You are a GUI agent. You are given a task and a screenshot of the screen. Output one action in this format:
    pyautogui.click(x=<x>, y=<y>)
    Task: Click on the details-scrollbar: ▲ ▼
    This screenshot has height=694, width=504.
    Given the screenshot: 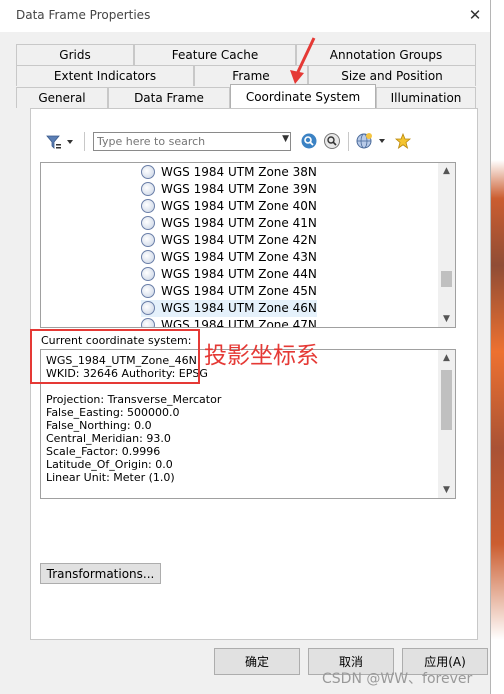 What is the action you would take?
    pyautogui.click(x=446, y=424)
    